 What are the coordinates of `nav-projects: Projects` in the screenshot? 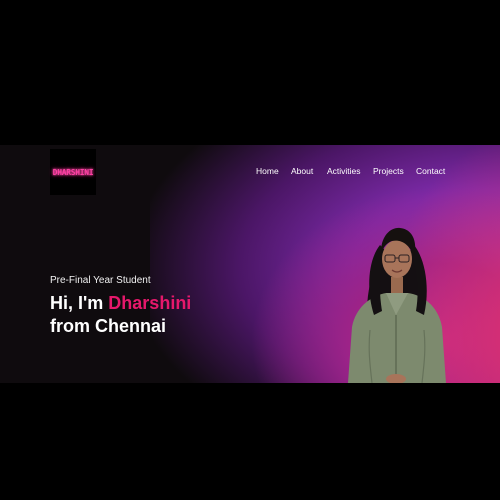 It's located at (388, 171).